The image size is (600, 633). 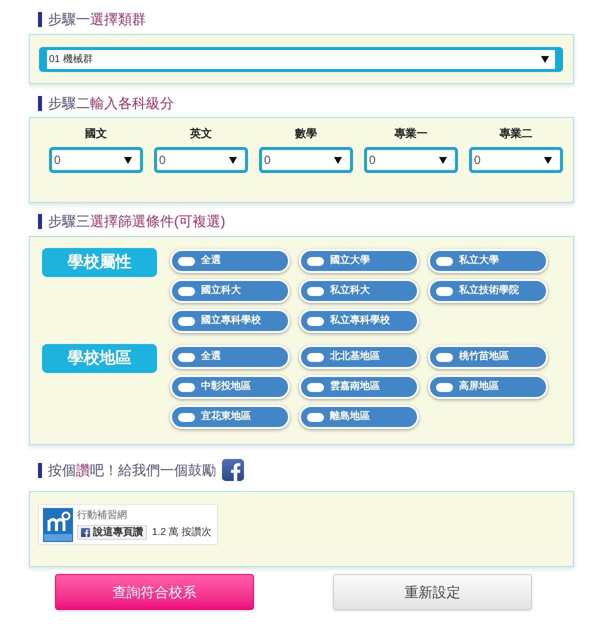 What do you see at coordinates (516, 134) in the screenshot?
I see `subject-label: 專業二` at bounding box center [516, 134].